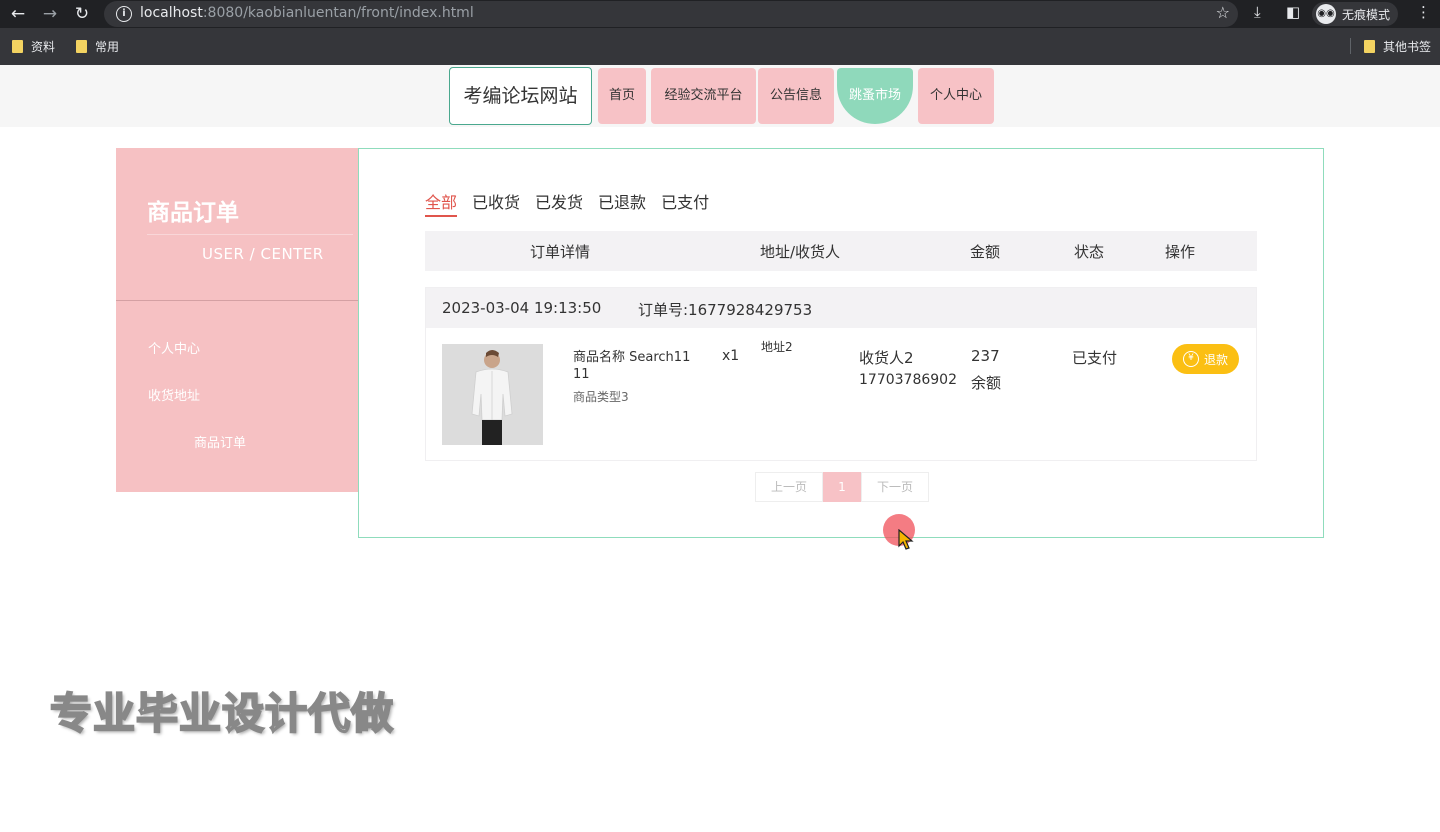 The image size is (1440, 832). What do you see at coordinates (124, 14) in the screenshot?
I see `info-icon: i` at bounding box center [124, 14].